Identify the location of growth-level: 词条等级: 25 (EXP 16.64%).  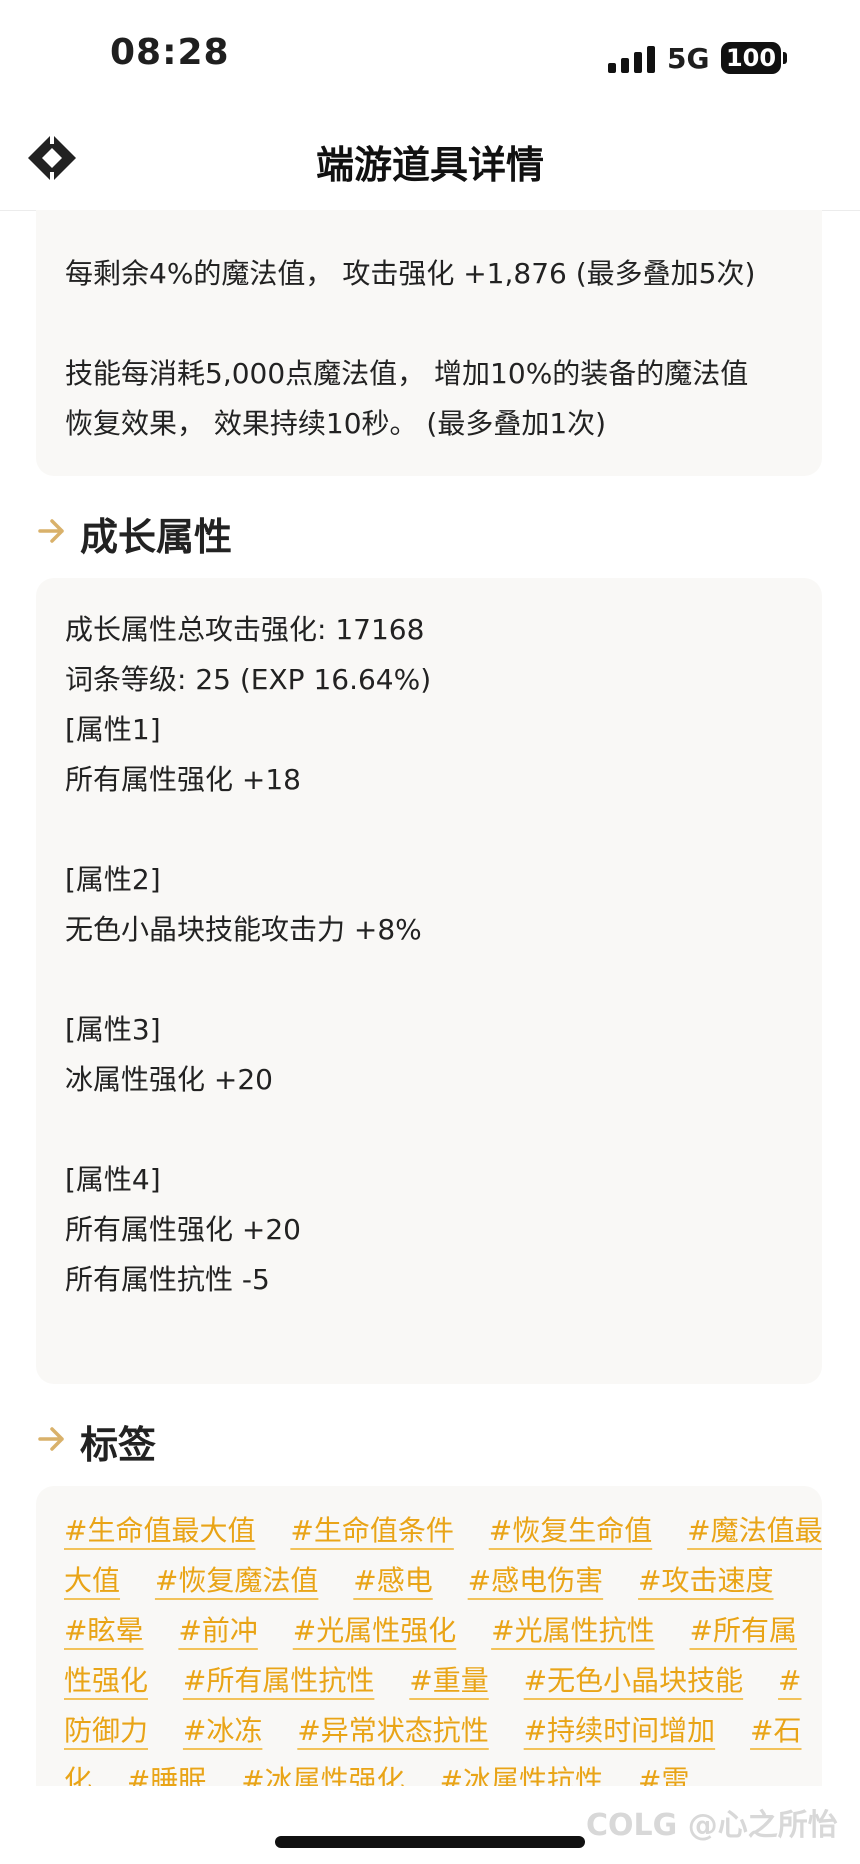
(248, 679).